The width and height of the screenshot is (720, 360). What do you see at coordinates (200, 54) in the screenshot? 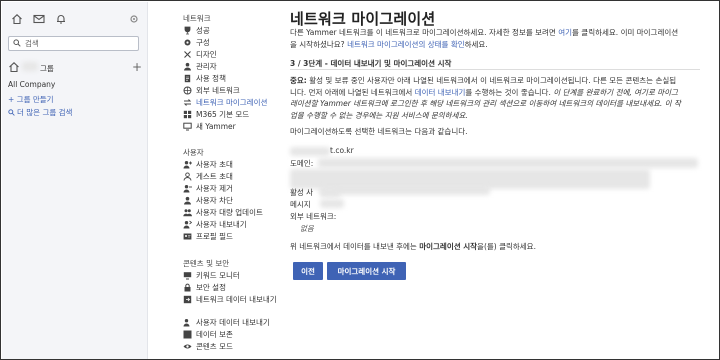
I see `nav-item-design: 디자인` at bounding box center [200, 54].